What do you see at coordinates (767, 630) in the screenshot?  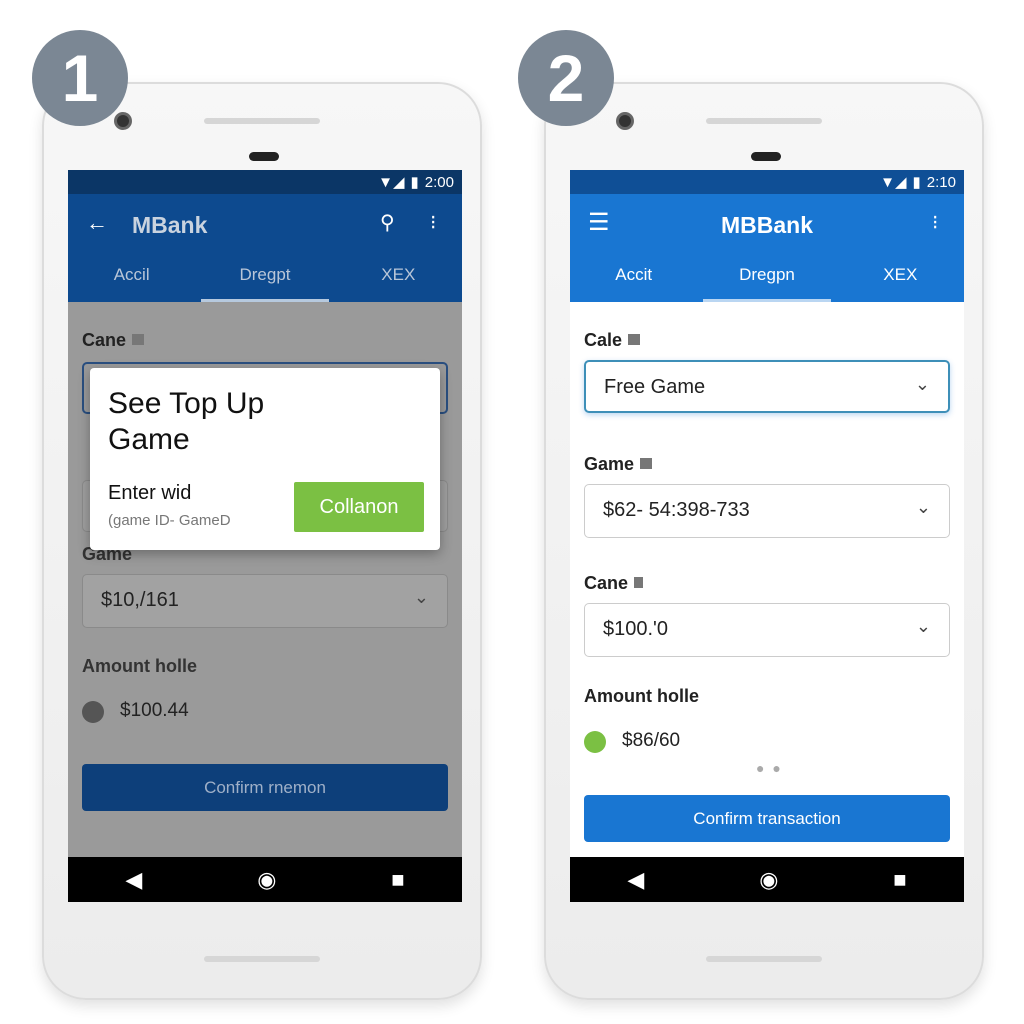 I see `amount-select: $100.'0 ⌄` at bounding box center [767, 630].